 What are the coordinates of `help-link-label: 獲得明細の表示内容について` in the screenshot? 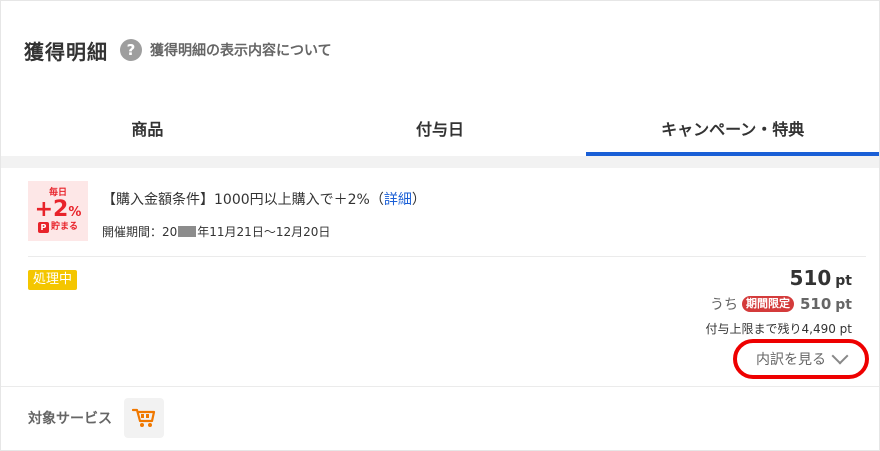 It's located at (241, 50).